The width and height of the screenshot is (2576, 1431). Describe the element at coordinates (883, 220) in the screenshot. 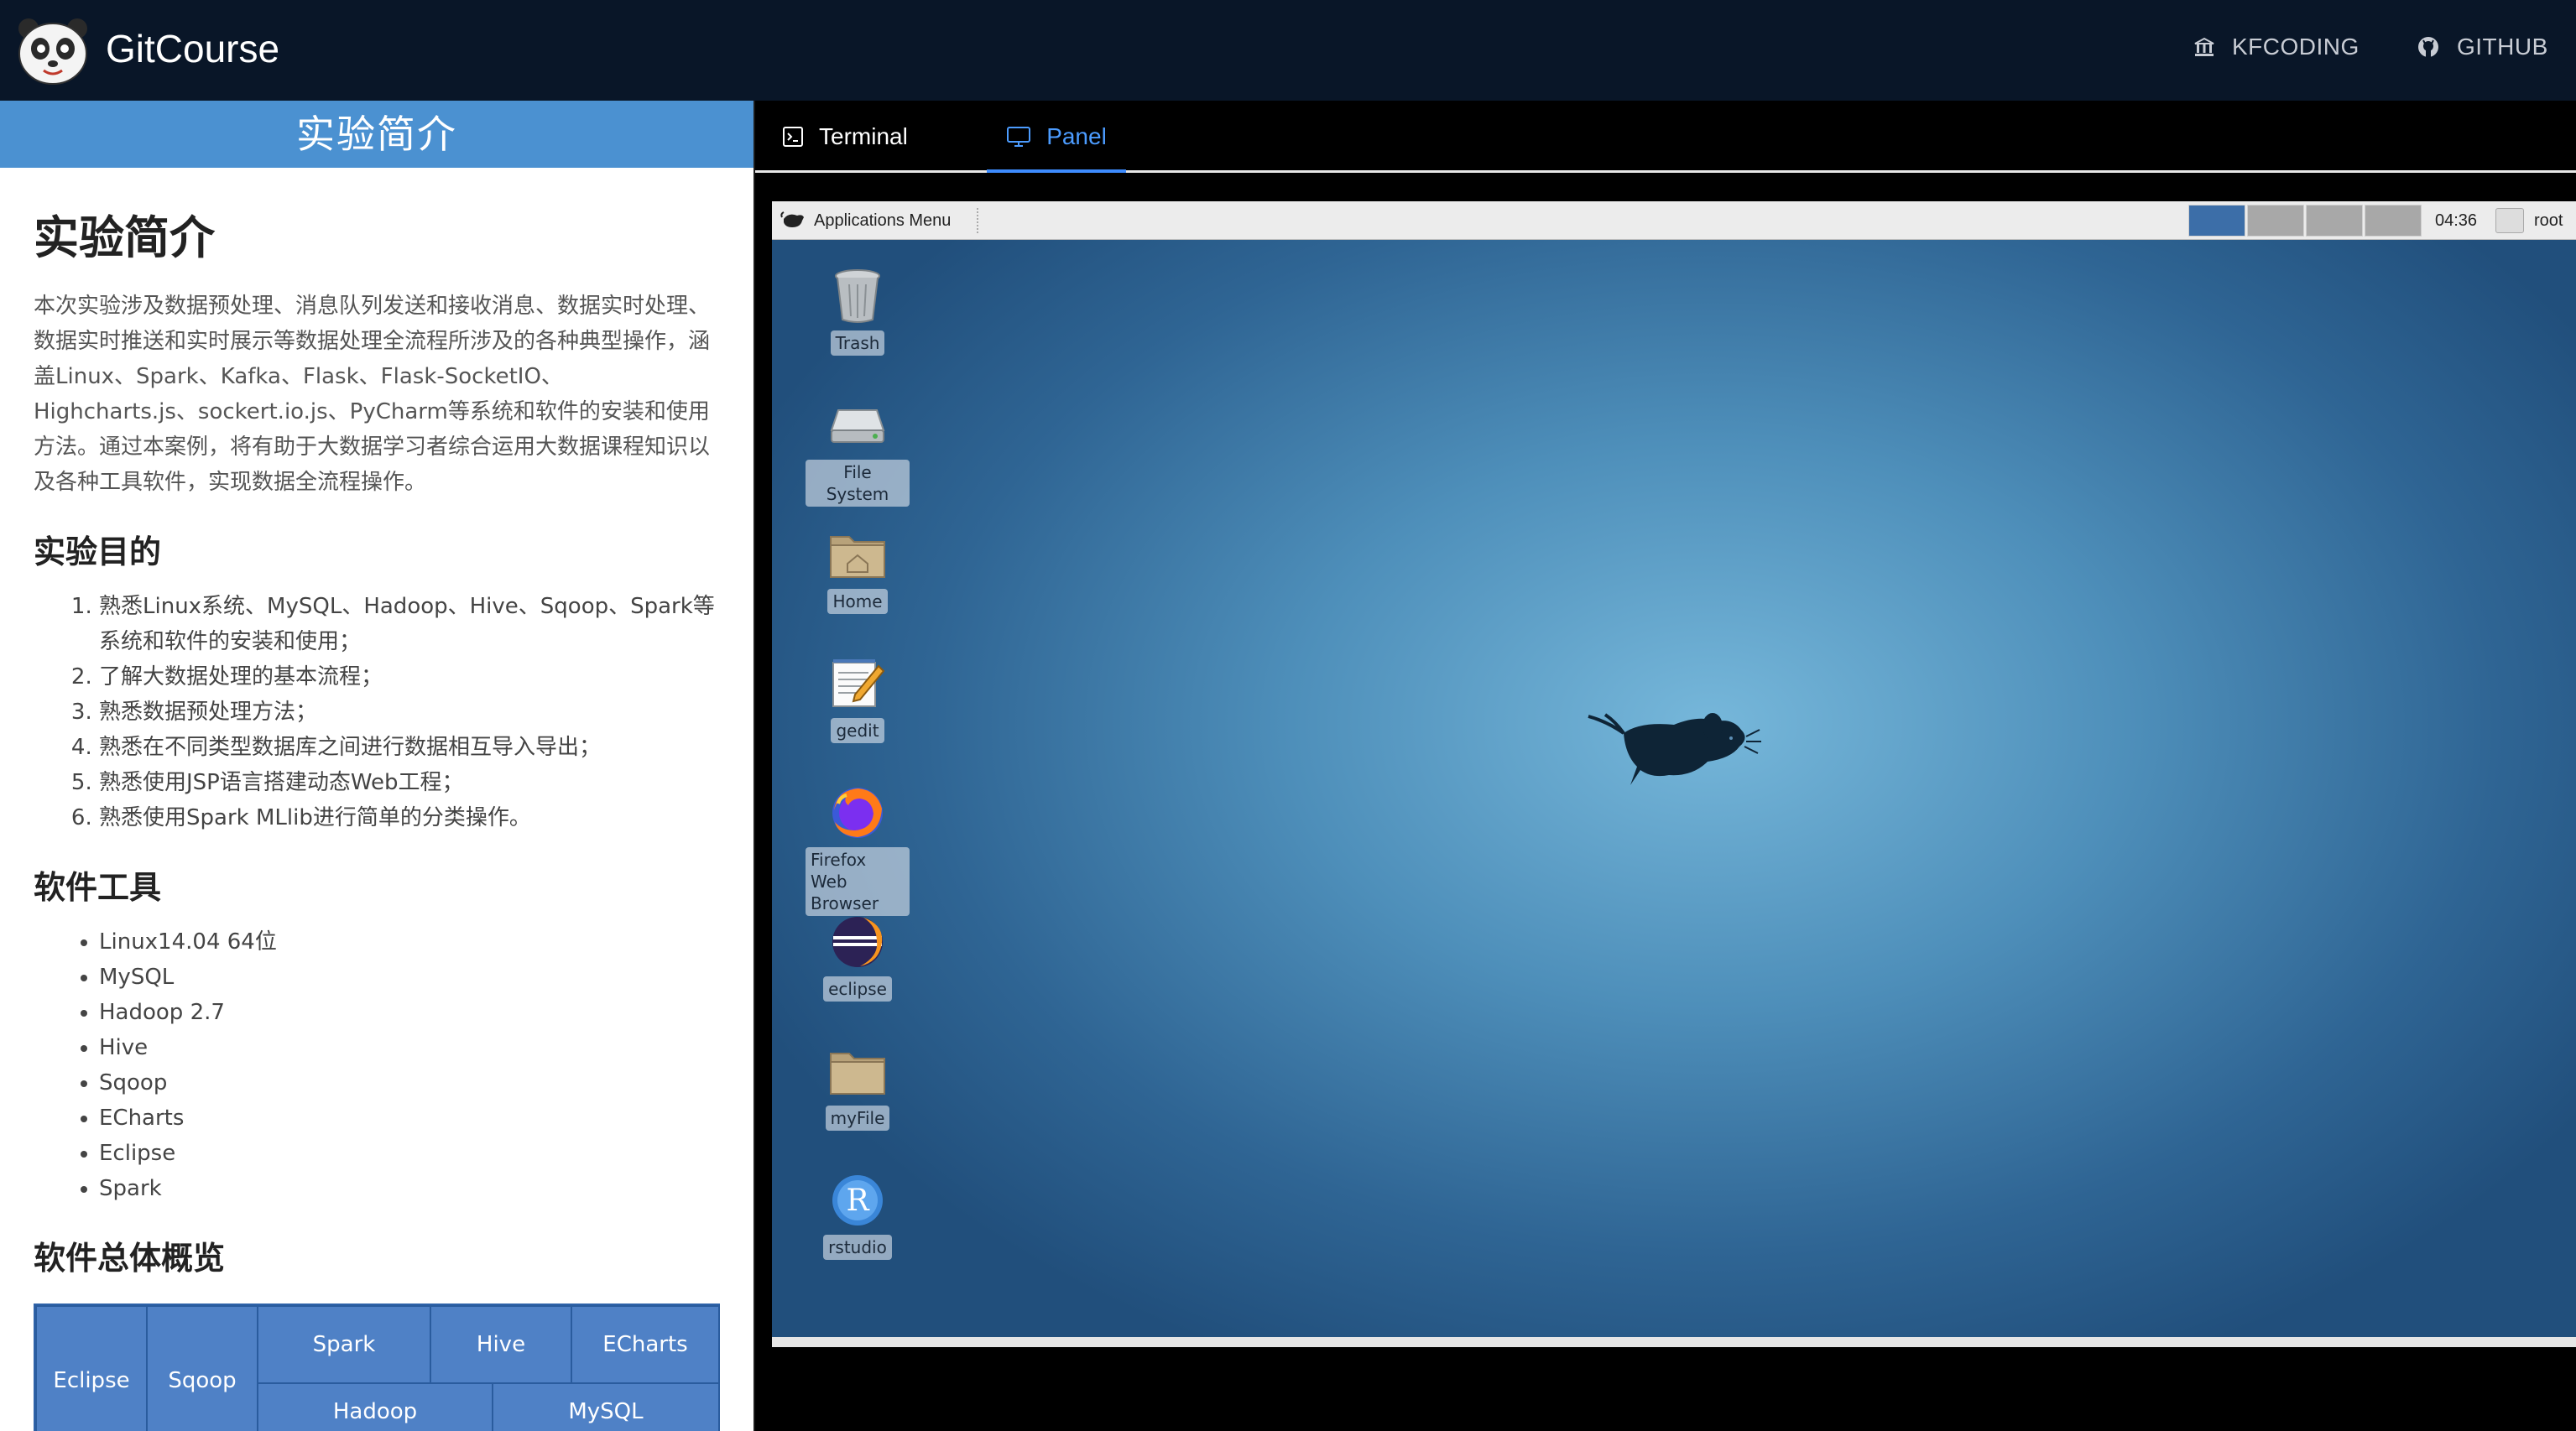

I see `applications-menu-label: Applications Menu` at that location.